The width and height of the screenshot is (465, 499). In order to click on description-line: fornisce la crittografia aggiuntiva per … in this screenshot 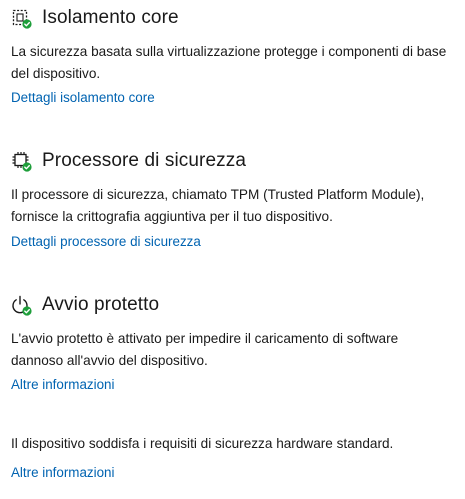, I will do `click(172, 216)`.